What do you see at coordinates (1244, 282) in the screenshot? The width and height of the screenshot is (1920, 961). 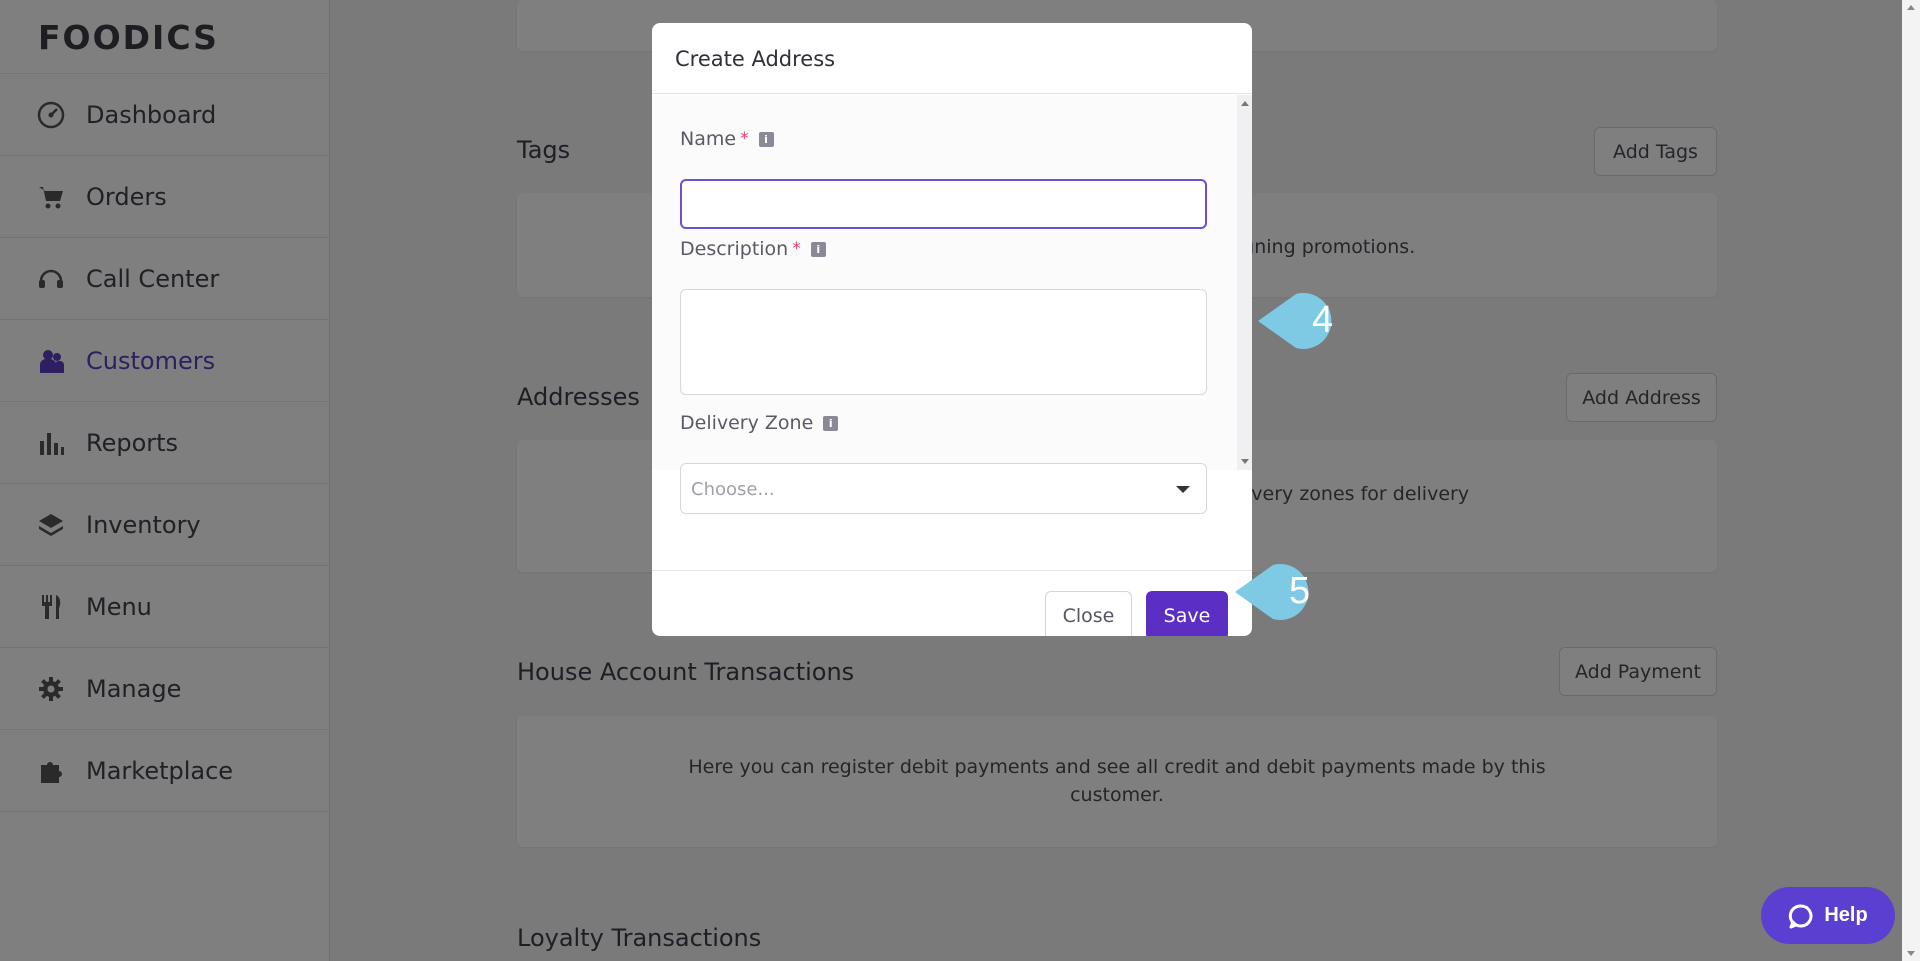 I see `modal-scrollbar` at bounding box center [1244, 282].